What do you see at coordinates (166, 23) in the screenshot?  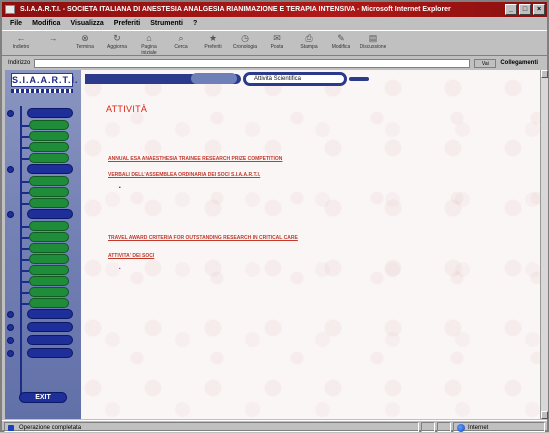 I see `menu-strumenti: Strumenti` at bounding box center [166, 23].